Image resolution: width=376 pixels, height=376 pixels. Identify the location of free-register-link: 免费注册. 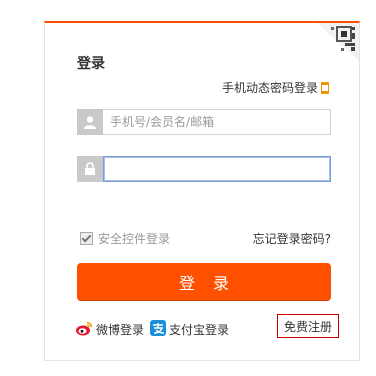
(308, 326).